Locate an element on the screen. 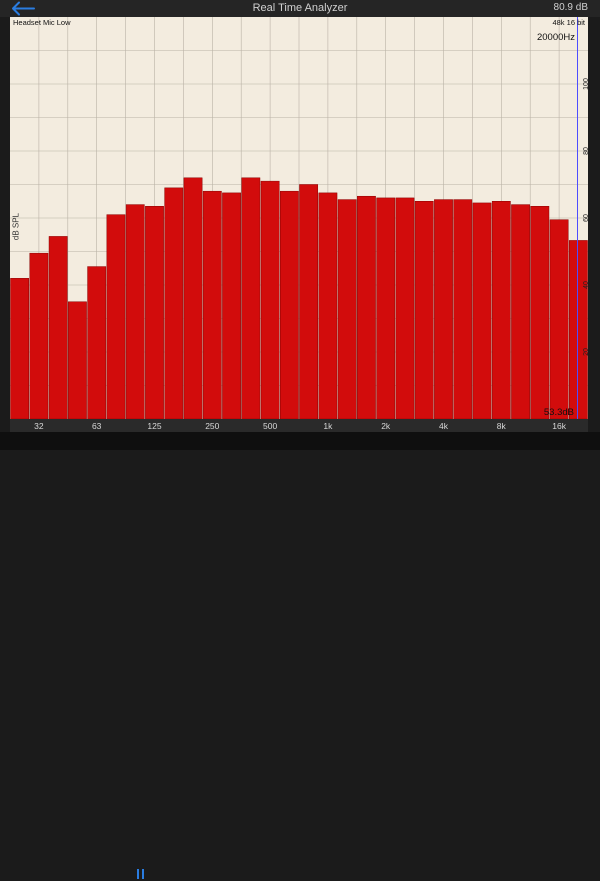 The width and height of the screenshot is (600, 881). pause-button is located at coordinates (141, 874).